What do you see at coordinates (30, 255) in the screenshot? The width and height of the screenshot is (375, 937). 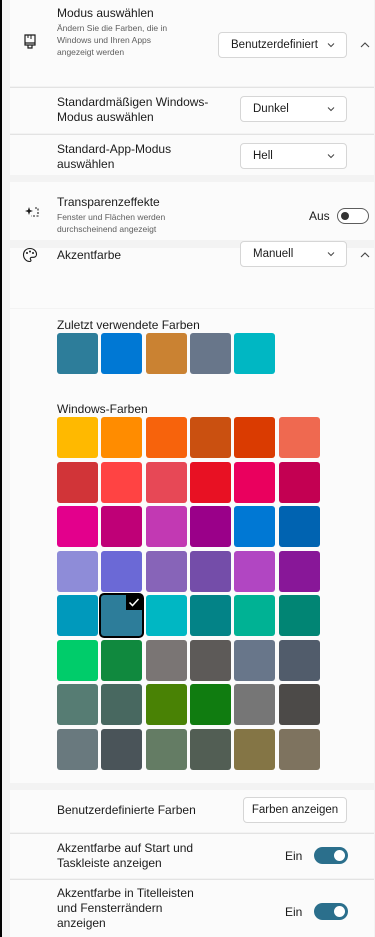 I see `palette-icon` at bounding box center [30, 255].